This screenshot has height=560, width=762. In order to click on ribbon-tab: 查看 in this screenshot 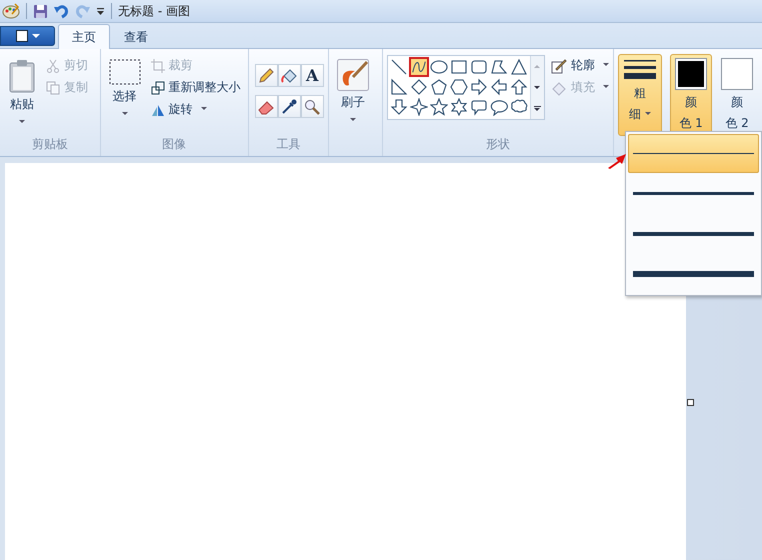, I will do `click(136, 37)`.